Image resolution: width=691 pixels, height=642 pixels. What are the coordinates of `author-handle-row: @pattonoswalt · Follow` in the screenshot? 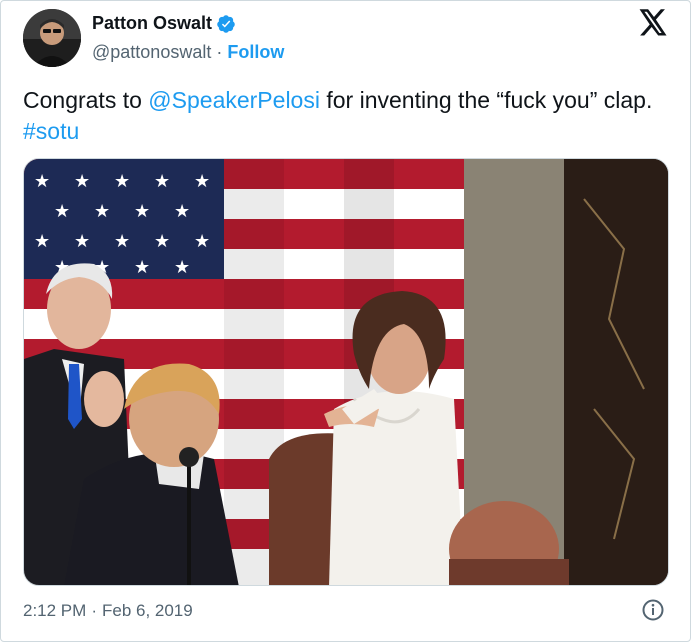 It's located at (188, 52).